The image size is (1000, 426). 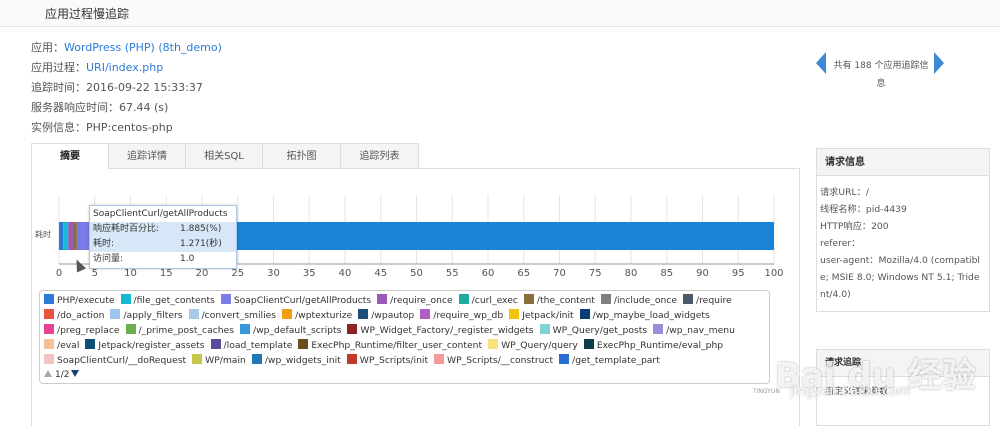 I want to click on legend-item: /wpautop, so click(x=386, y=315).